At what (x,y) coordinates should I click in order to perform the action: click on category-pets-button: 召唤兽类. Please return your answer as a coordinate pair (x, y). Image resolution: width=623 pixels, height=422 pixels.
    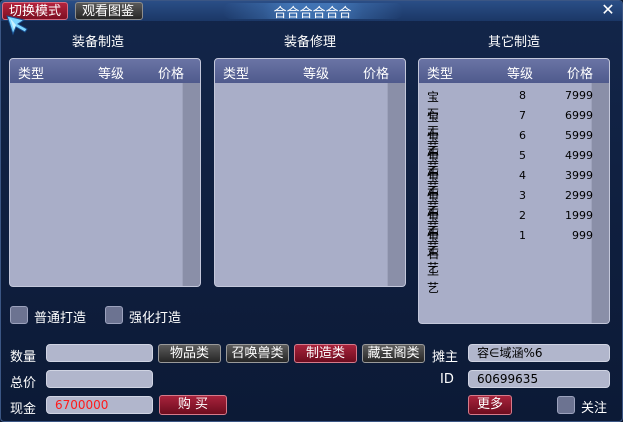
    Looking at the image, I should click on (257, 353).